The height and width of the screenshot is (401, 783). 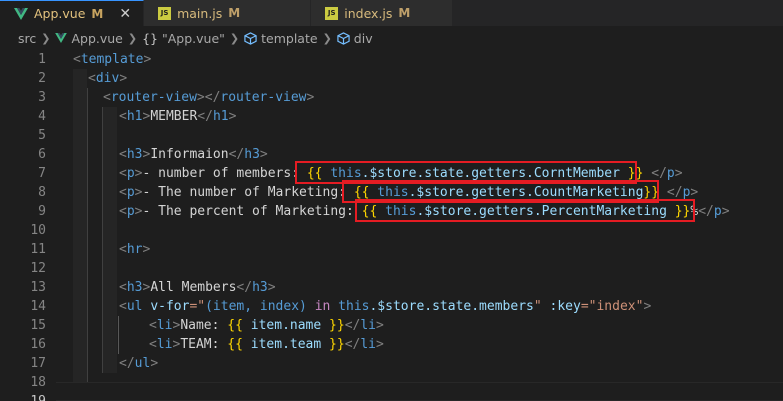 I want to click on highlight-box-percentmarketing, so click(x=525, y=210).